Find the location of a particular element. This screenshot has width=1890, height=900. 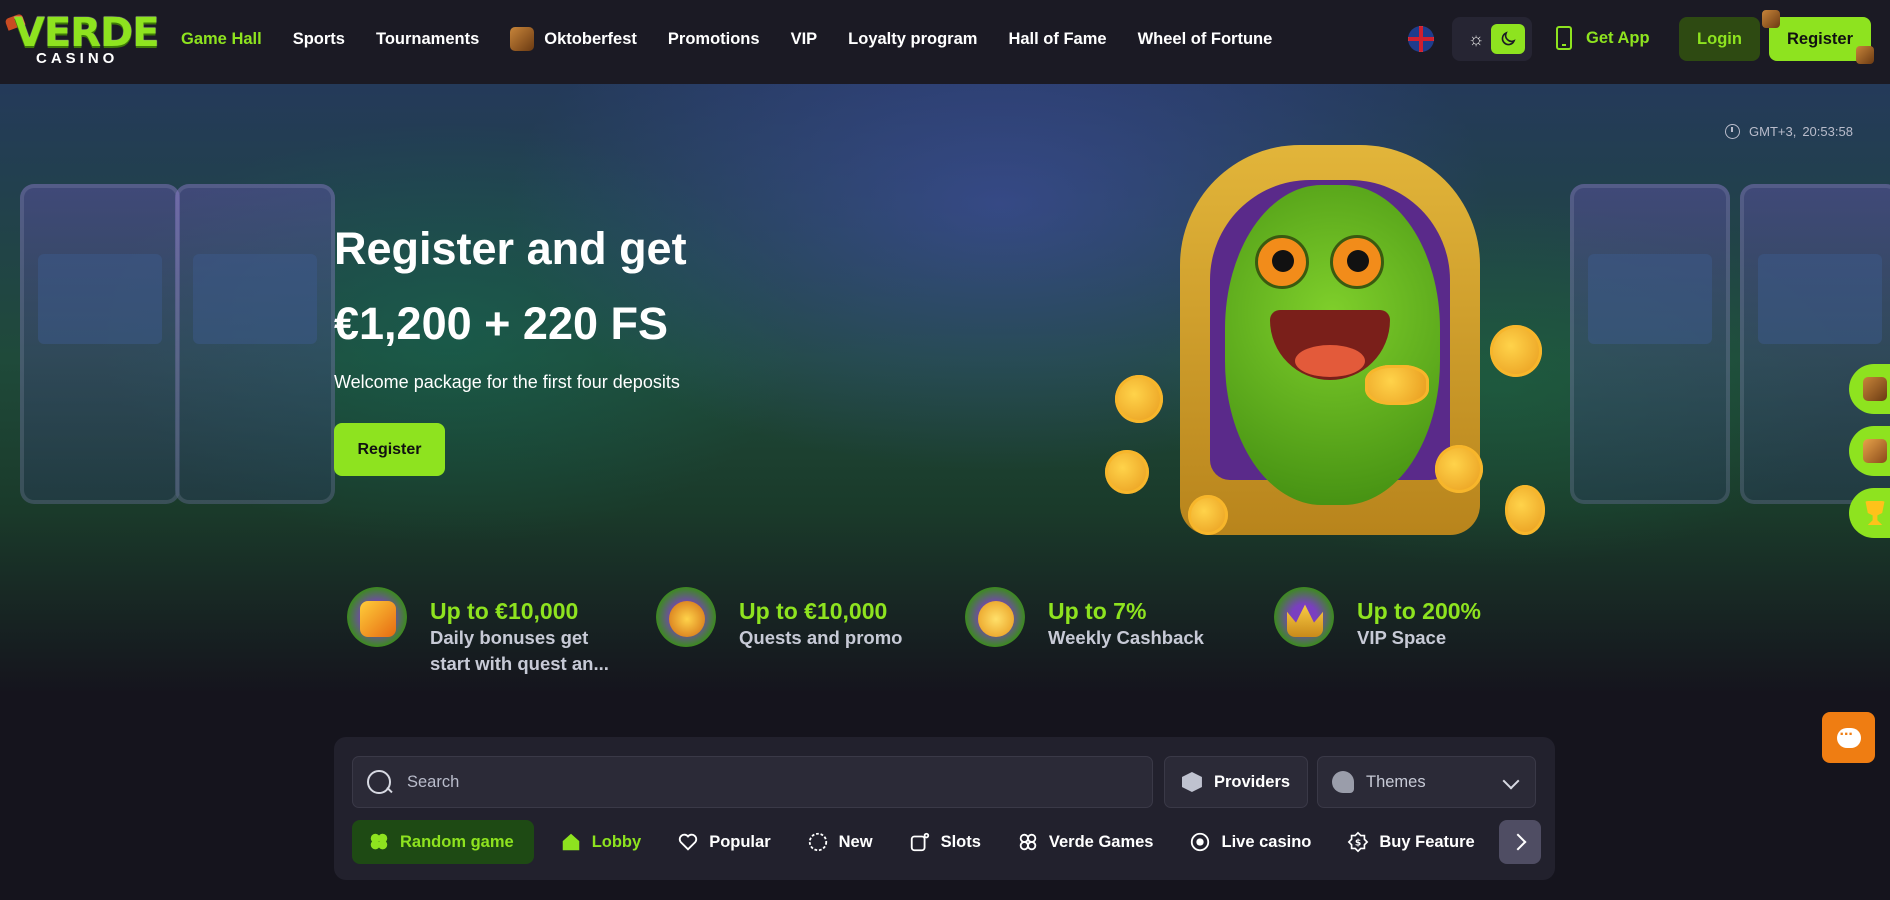

treasure-chest-icon is located at coordinates (1875, 451).